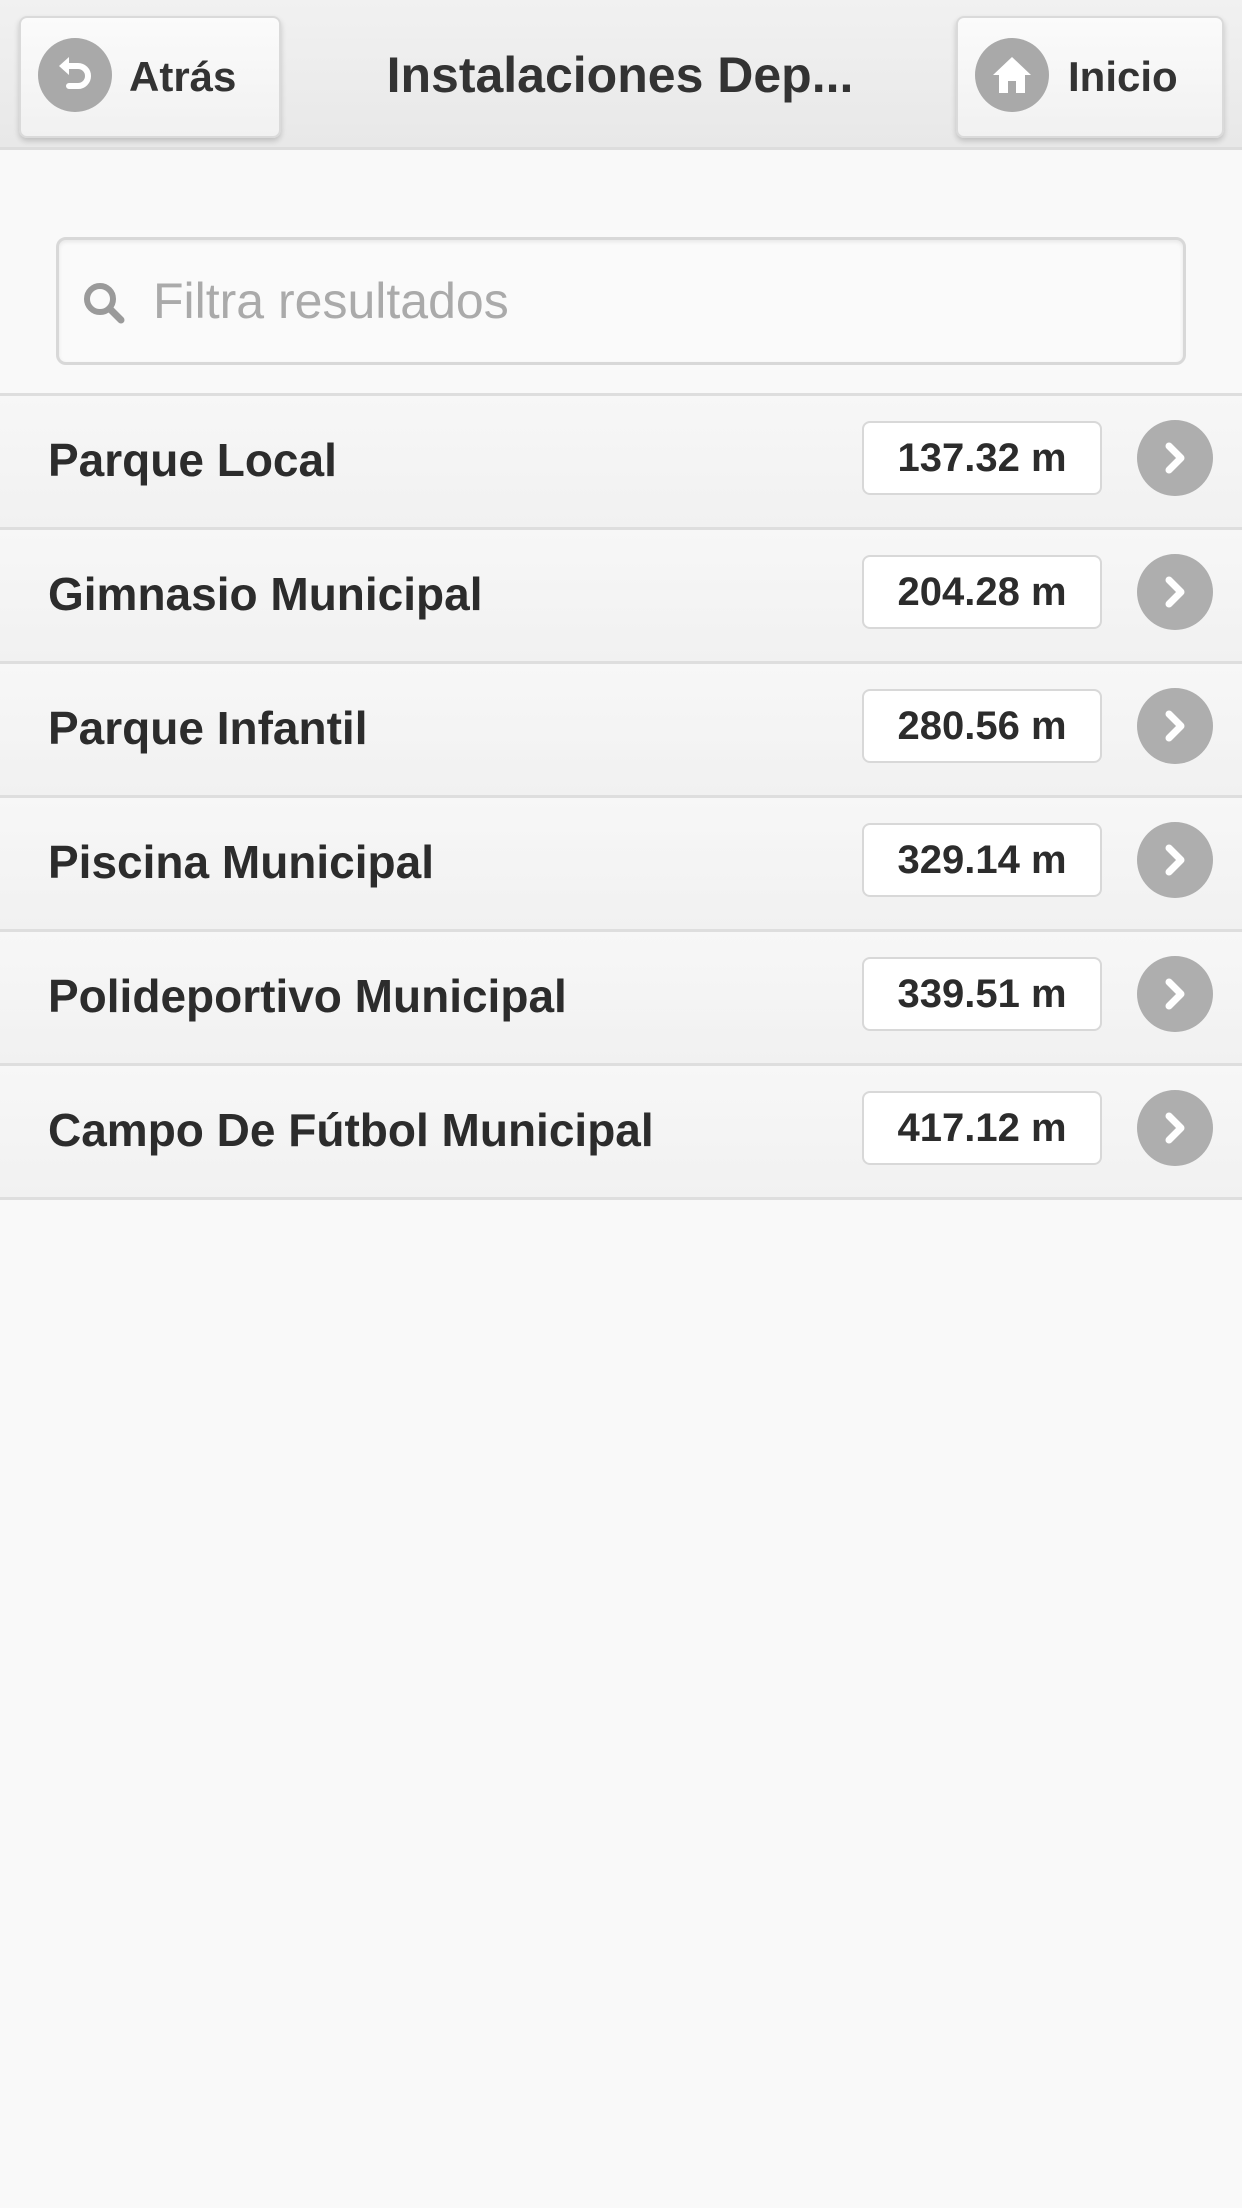 This screenshot has height=2208, width=1242. What do you see at coordinates (621, 999) in the screenshot?
I see `list-item: Polideportivo Municipal 339.51 m` at bounding box center [621, 999].